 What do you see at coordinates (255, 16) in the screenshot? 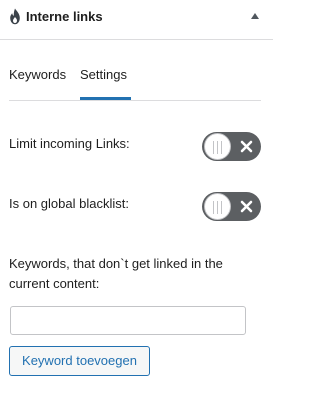
I see `triangle-up-icon` at bounding box center [255, 16].